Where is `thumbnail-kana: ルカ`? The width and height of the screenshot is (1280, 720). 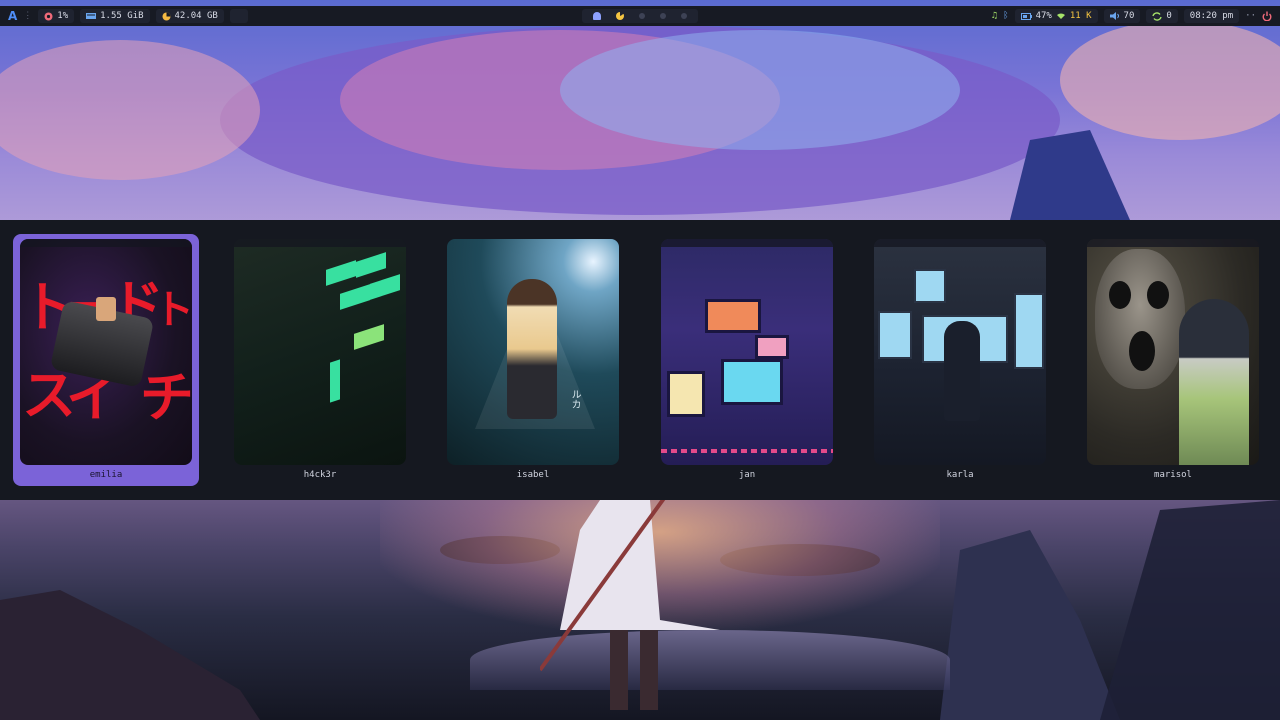 thumbnail-kana: ルカ is located at coordinates (574, 399).